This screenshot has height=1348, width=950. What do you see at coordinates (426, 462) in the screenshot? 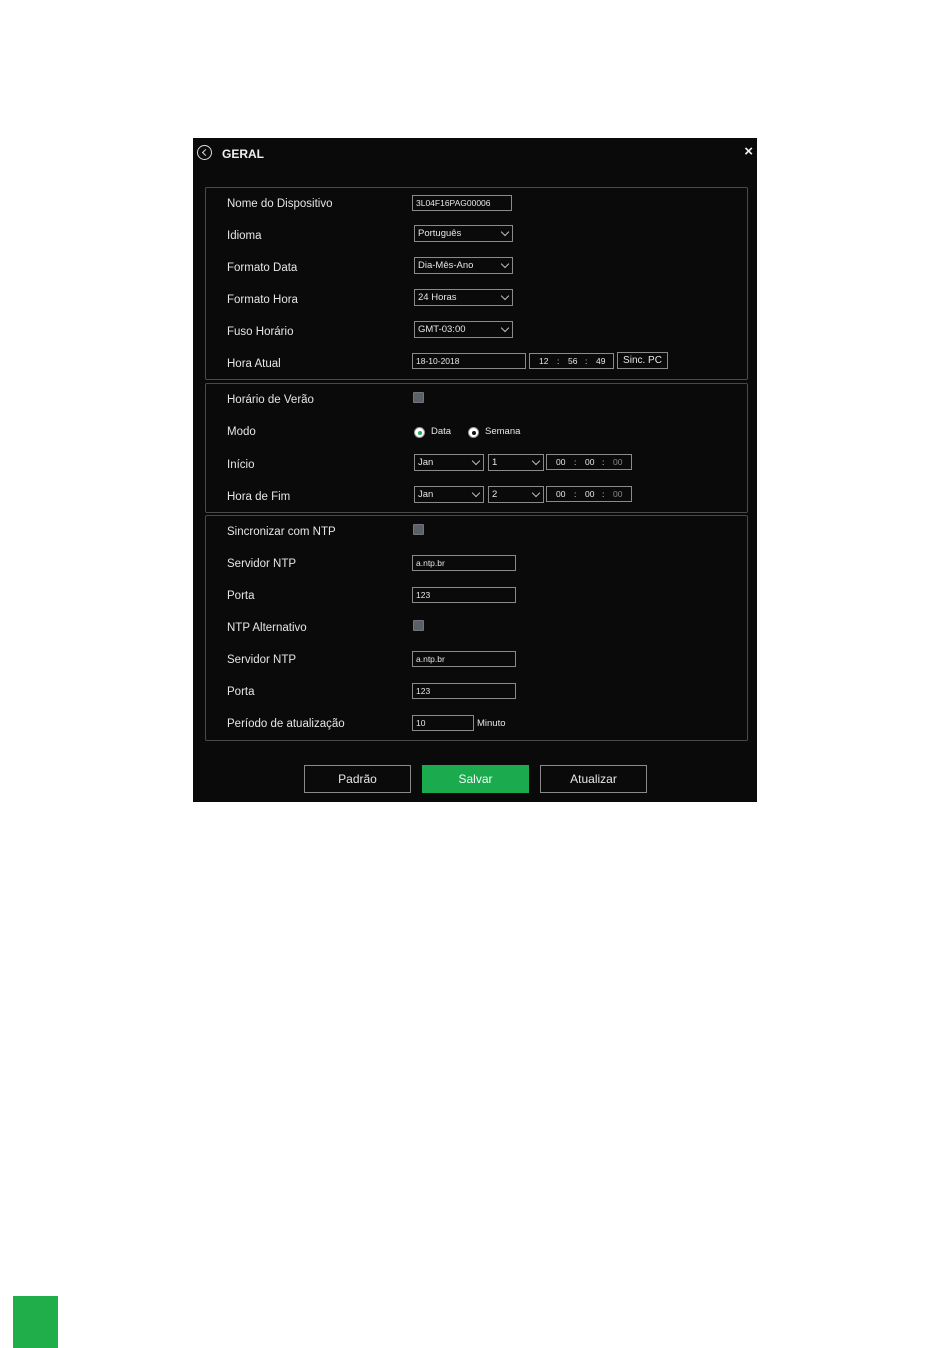
I see `start-month-value: Jan` at bounding box center [426, 462].